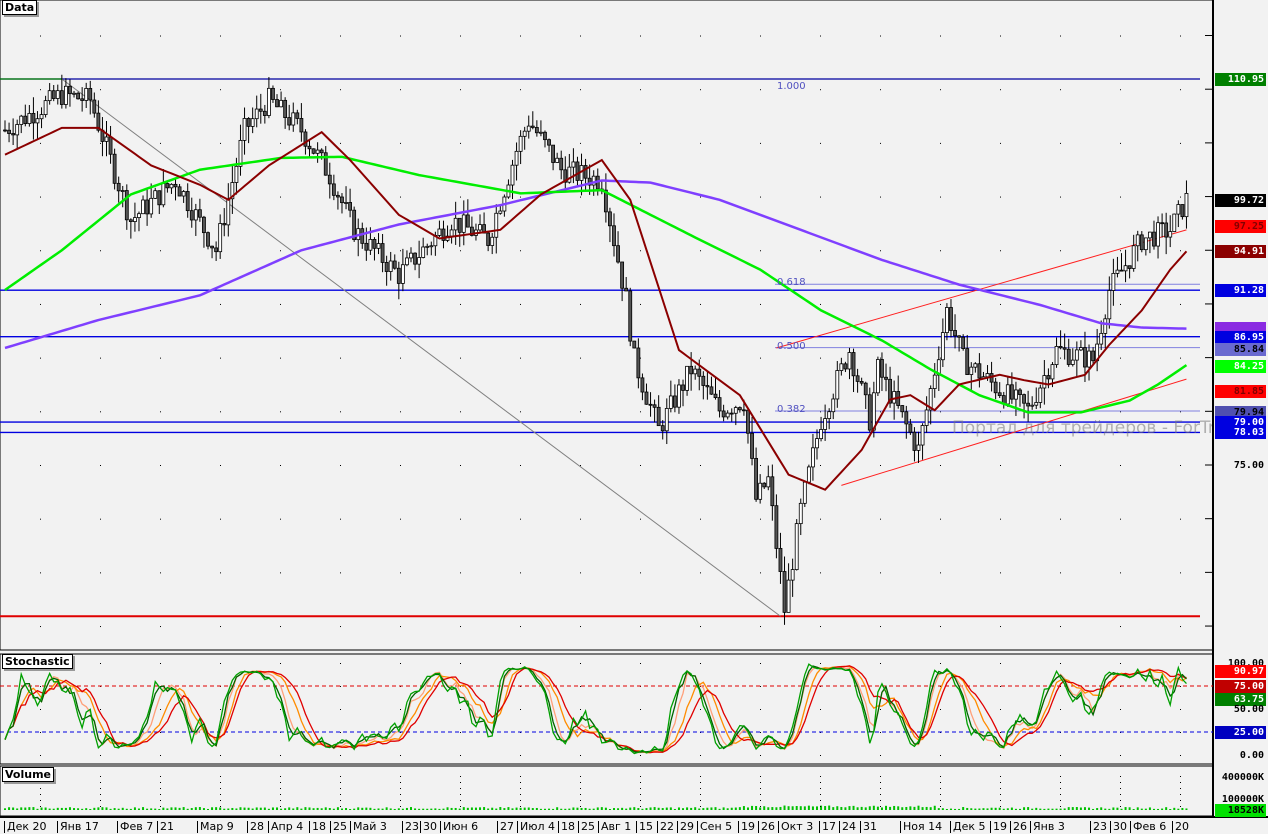 This screenshot has width=1268, height=834. Describe the element at coordinates (459, 827) in the screenshot. I see `time-axis-label: Июн 6` at that location.